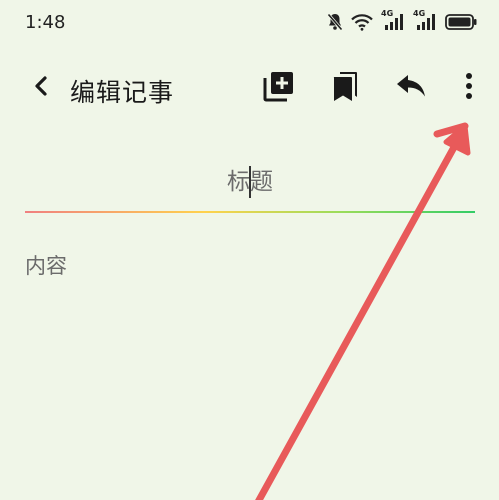 This screenshot has width=499, height=500. Describe the element at coordinates (461, 22) in the screenshot. I see `battery-icon` at that location.